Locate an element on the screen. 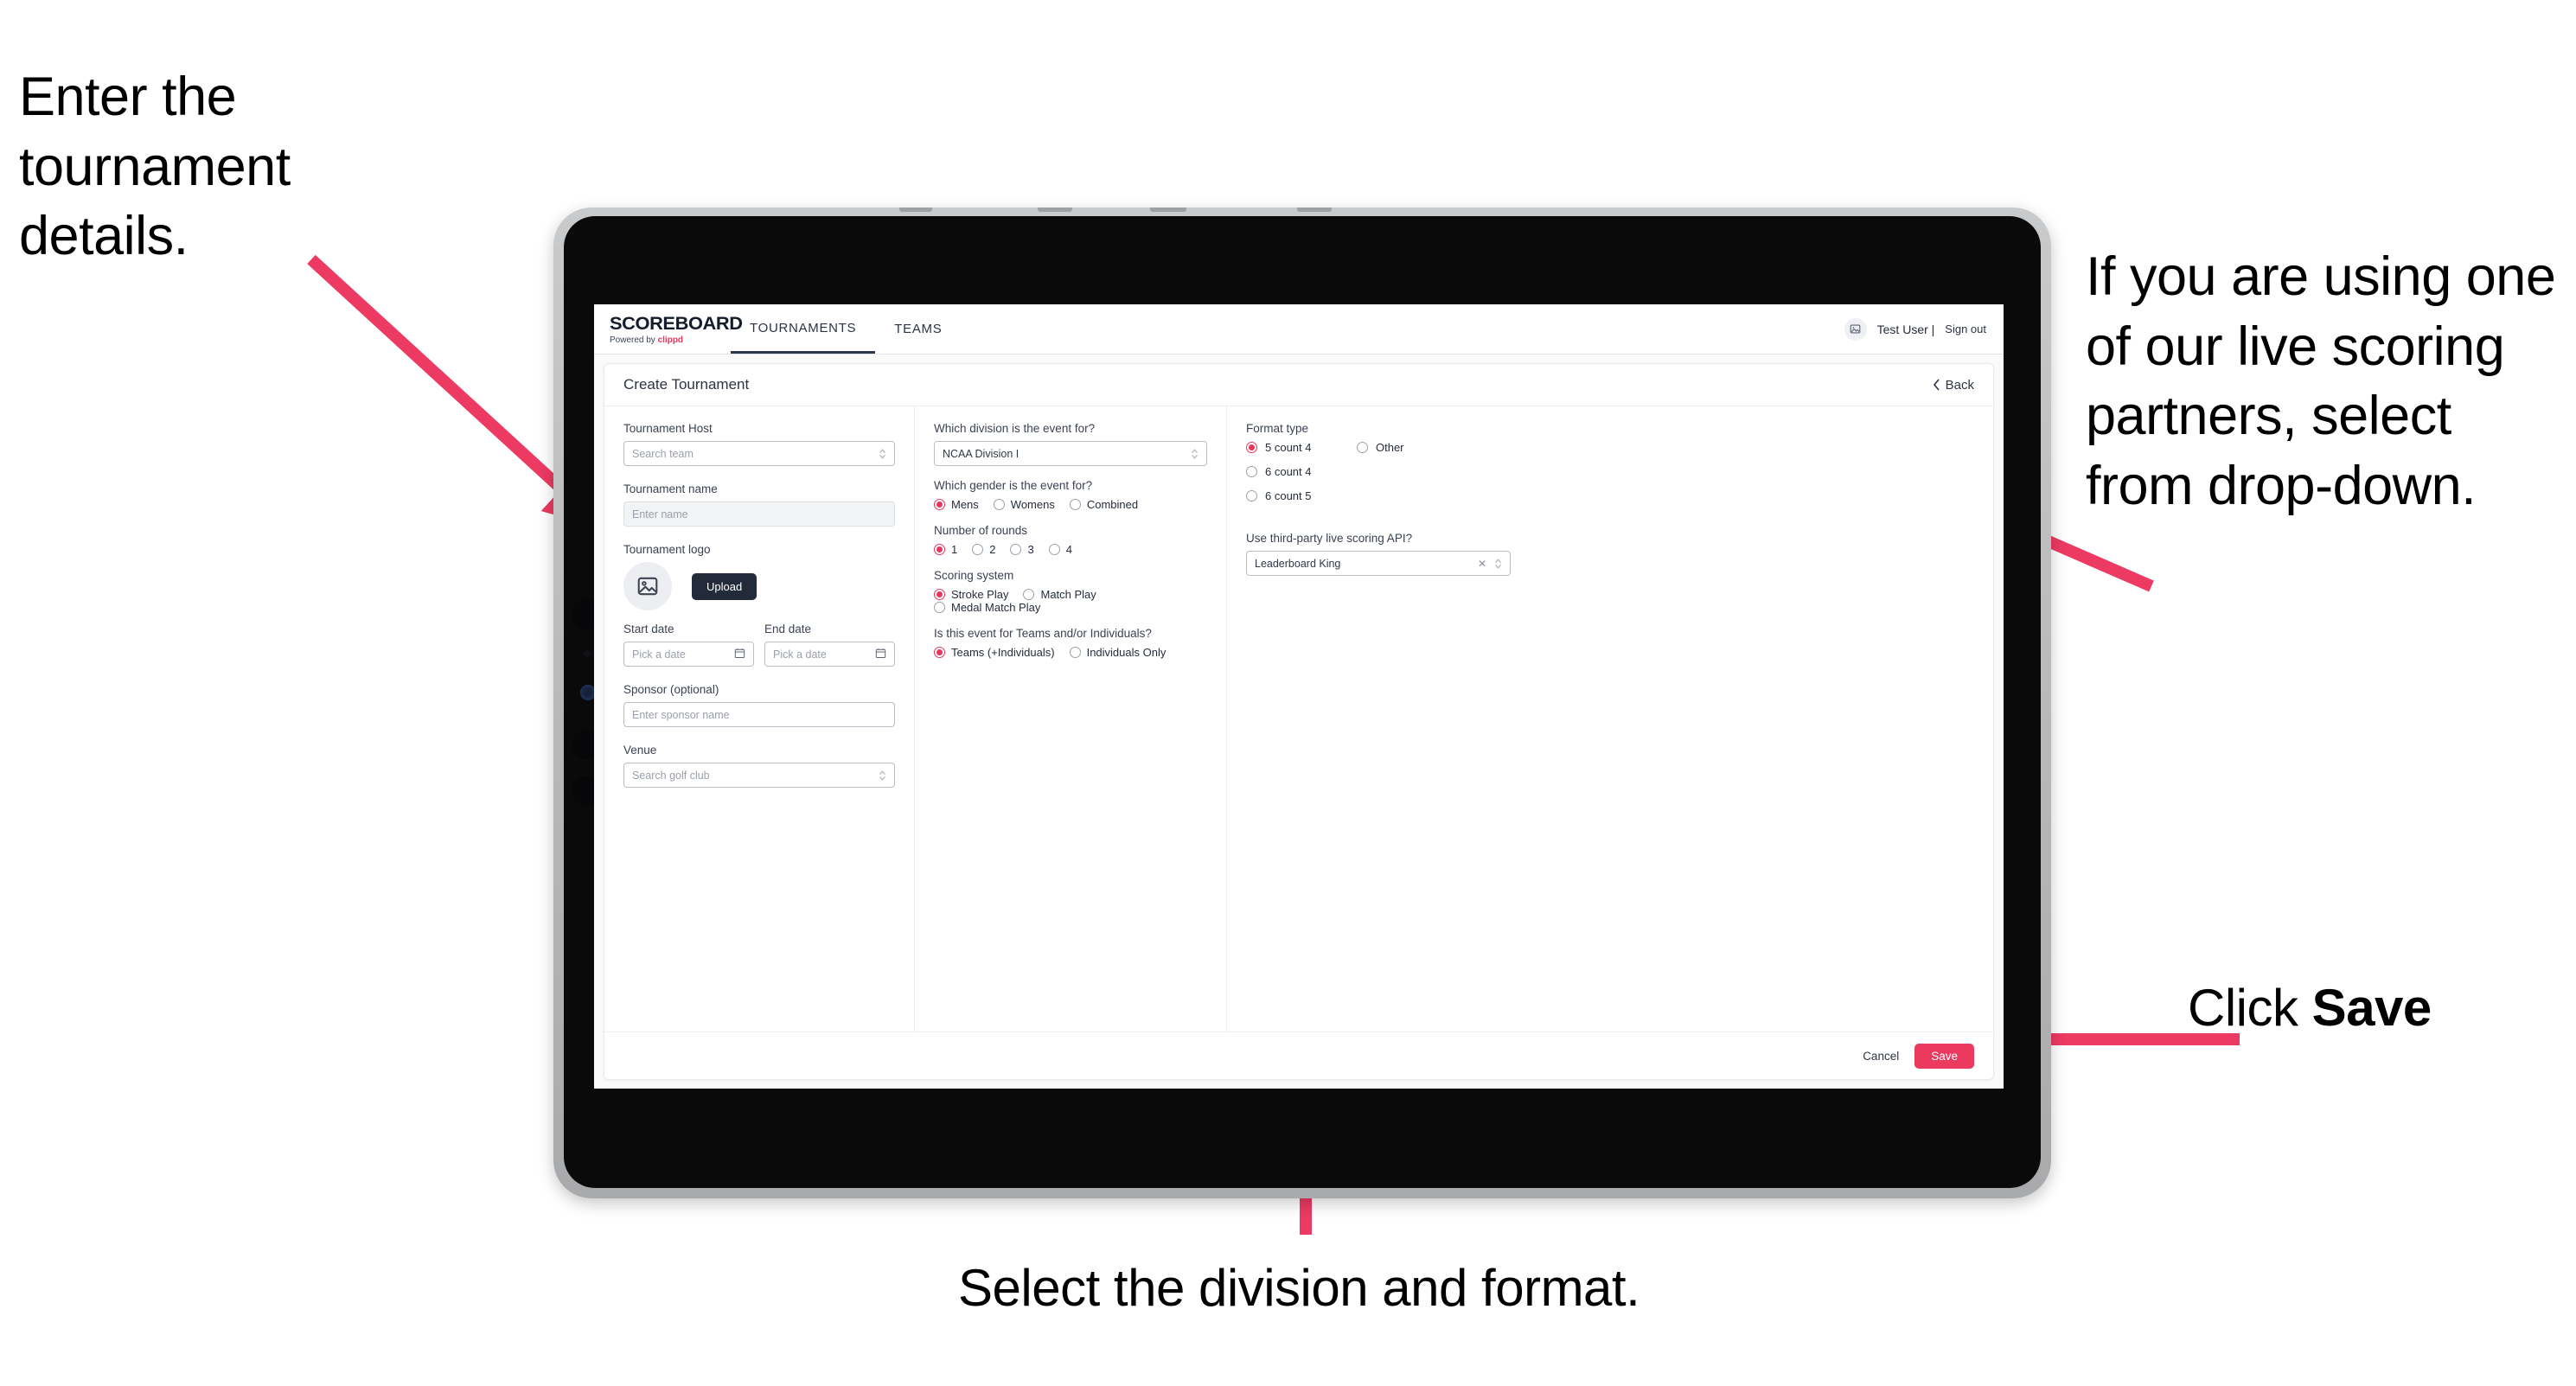 This screenshot has height=1386, width=2576. chevron-left-icon is located at coordinates (1936, 385).